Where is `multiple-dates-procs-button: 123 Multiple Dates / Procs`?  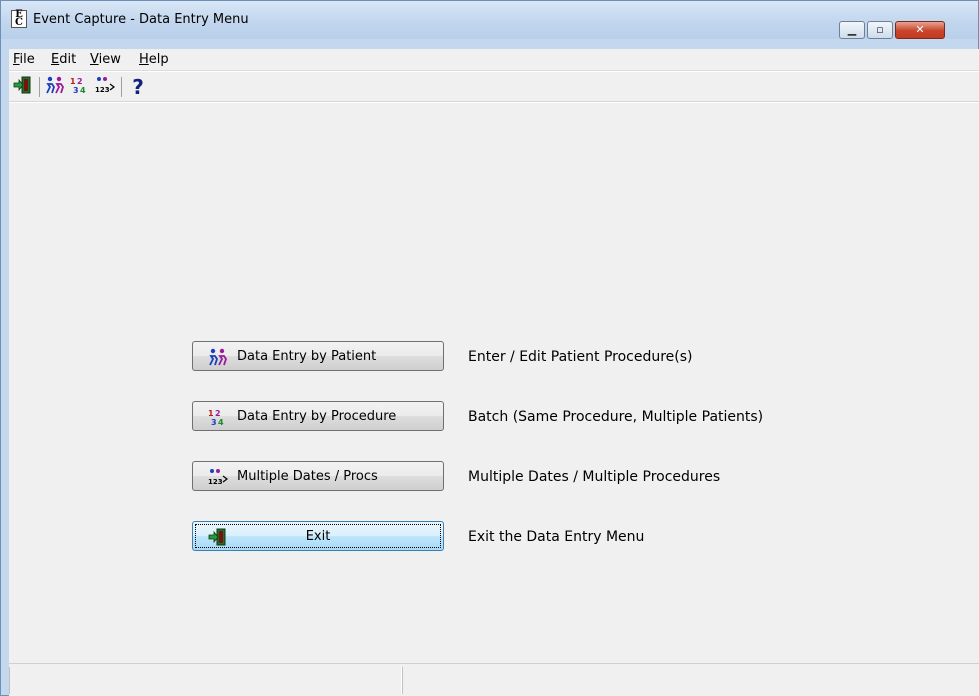
multiple-dates-procs-button: 123 Multiple Dates / Procs is located at coordinates (318, 476).